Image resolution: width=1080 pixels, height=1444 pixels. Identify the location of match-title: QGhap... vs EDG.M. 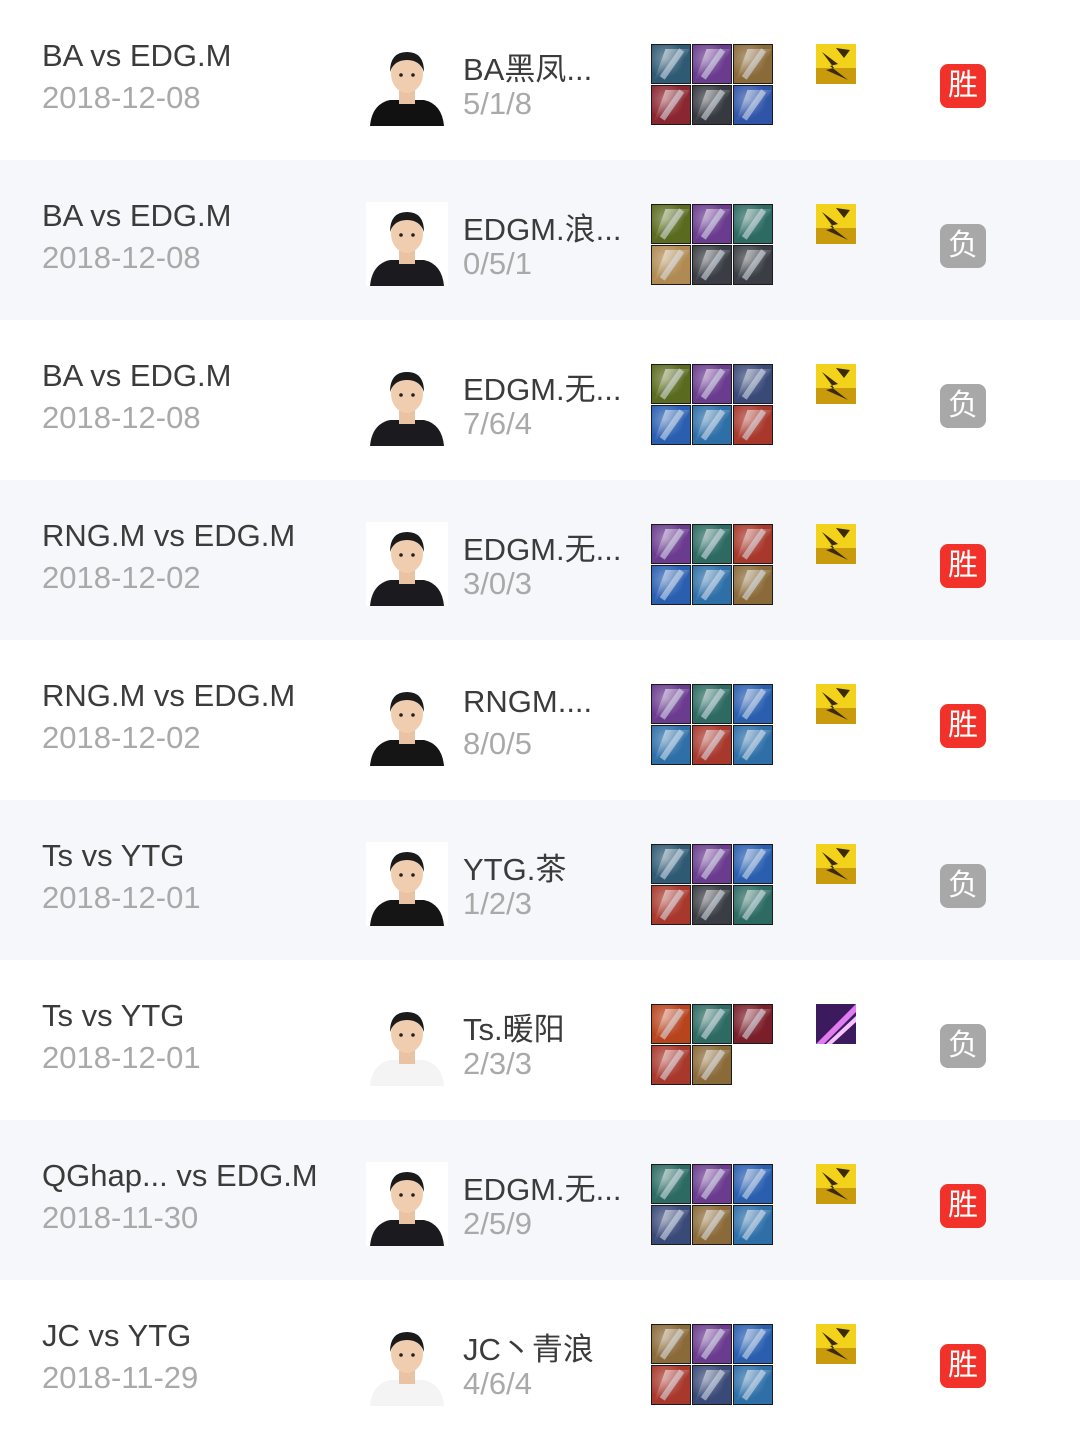
(180, 1175).